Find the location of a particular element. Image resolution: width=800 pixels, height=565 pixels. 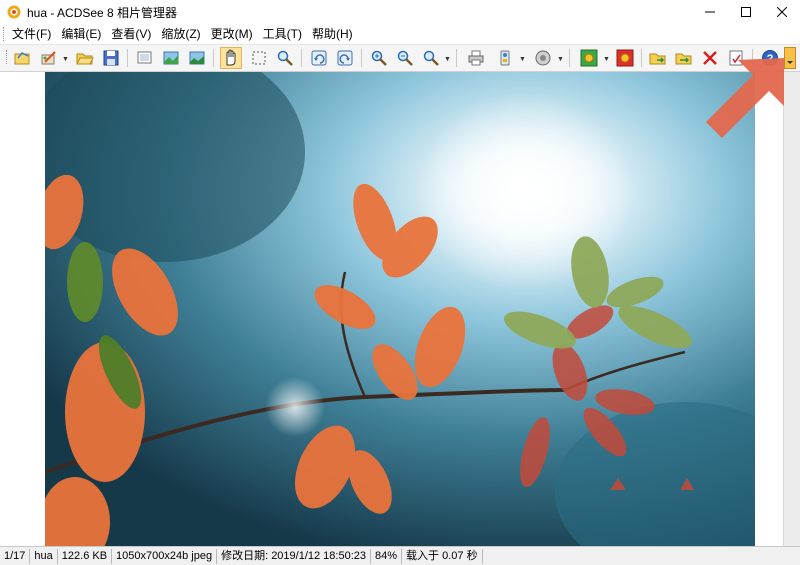

next-image-icon is located at coordinates (197, 58).